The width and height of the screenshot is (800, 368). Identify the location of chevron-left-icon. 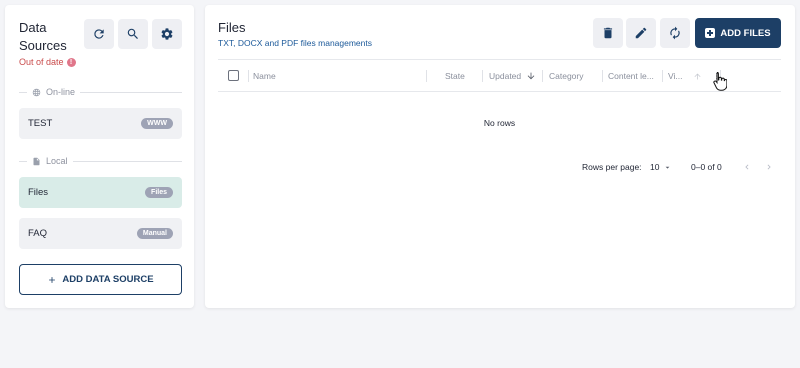
(747, 167).